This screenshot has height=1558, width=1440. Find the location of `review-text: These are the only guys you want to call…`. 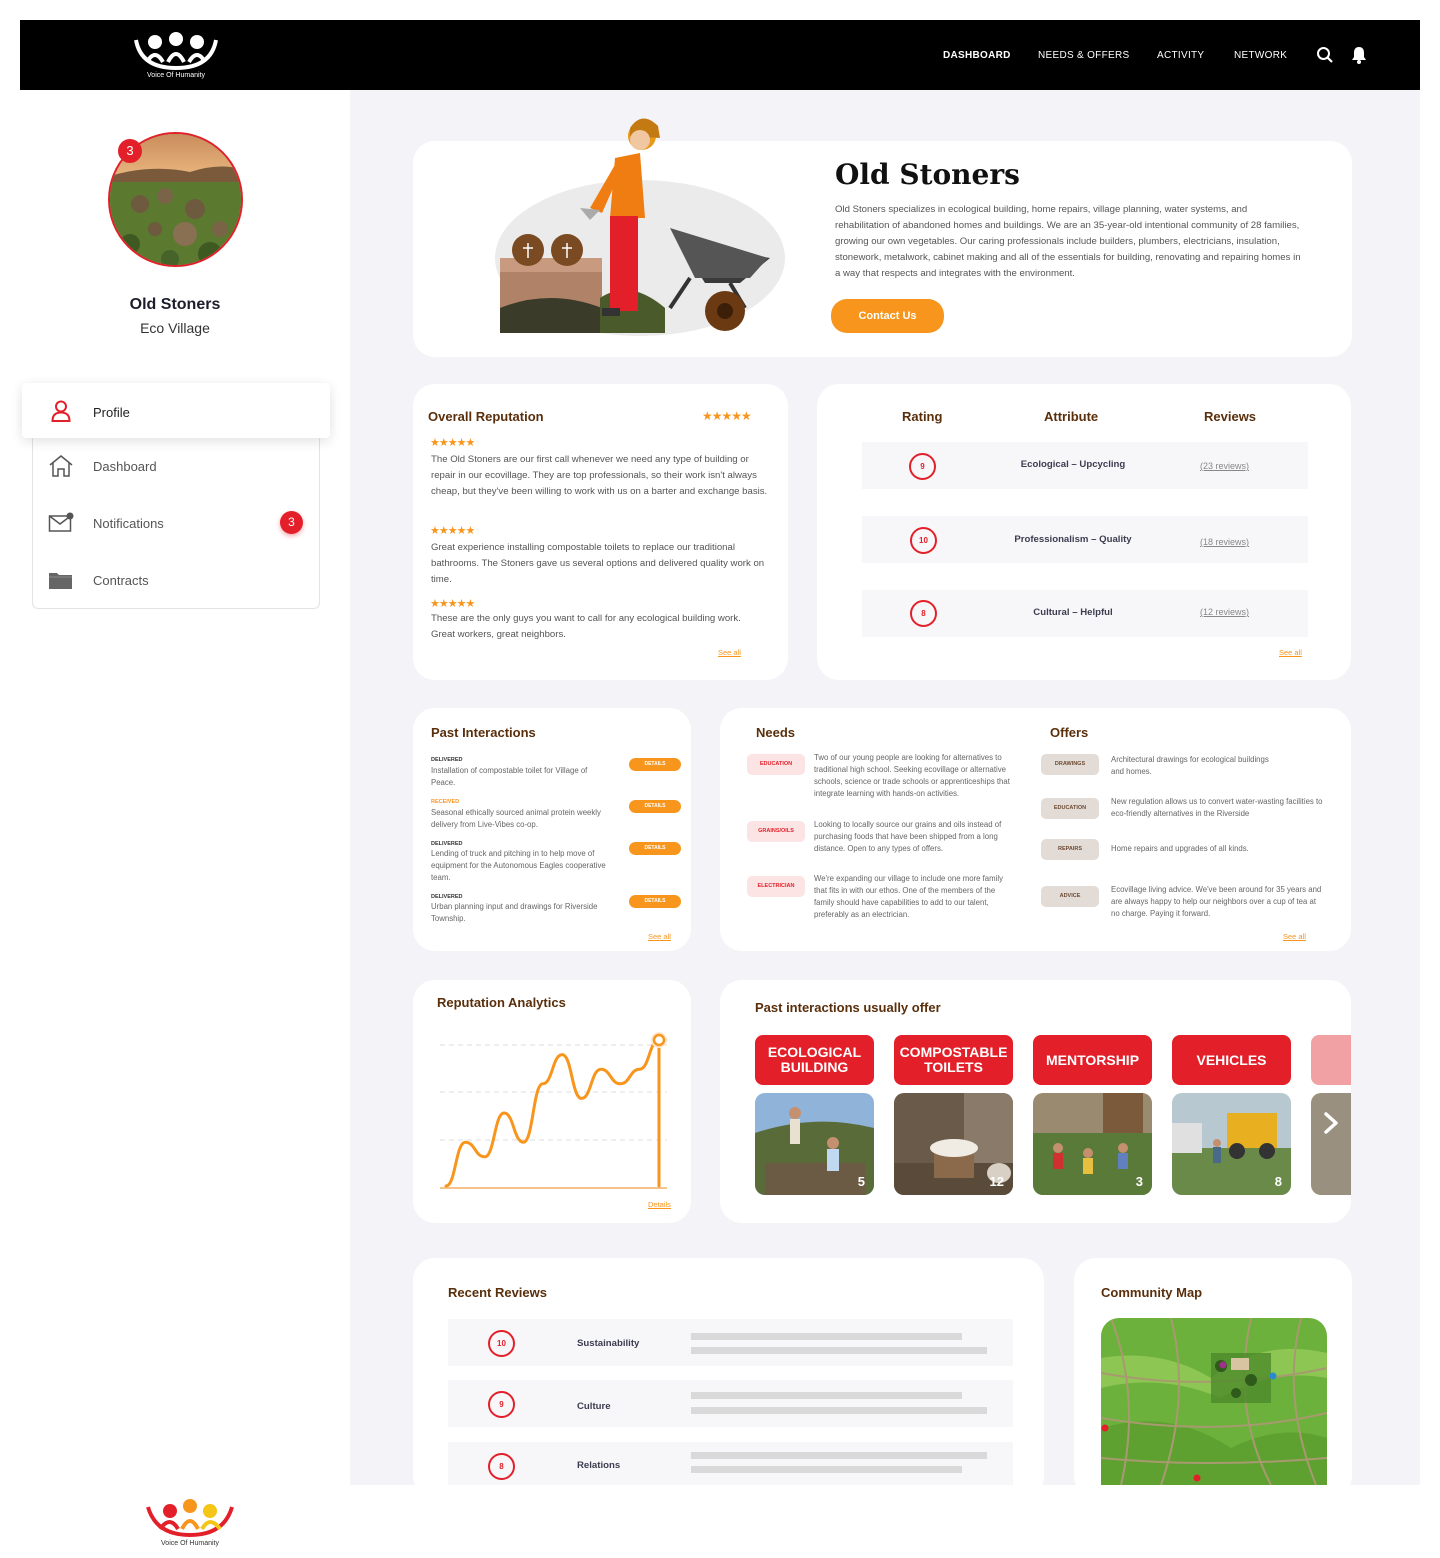

review-text: These are the only guys you want to call… is located at coordinates (586, 626).